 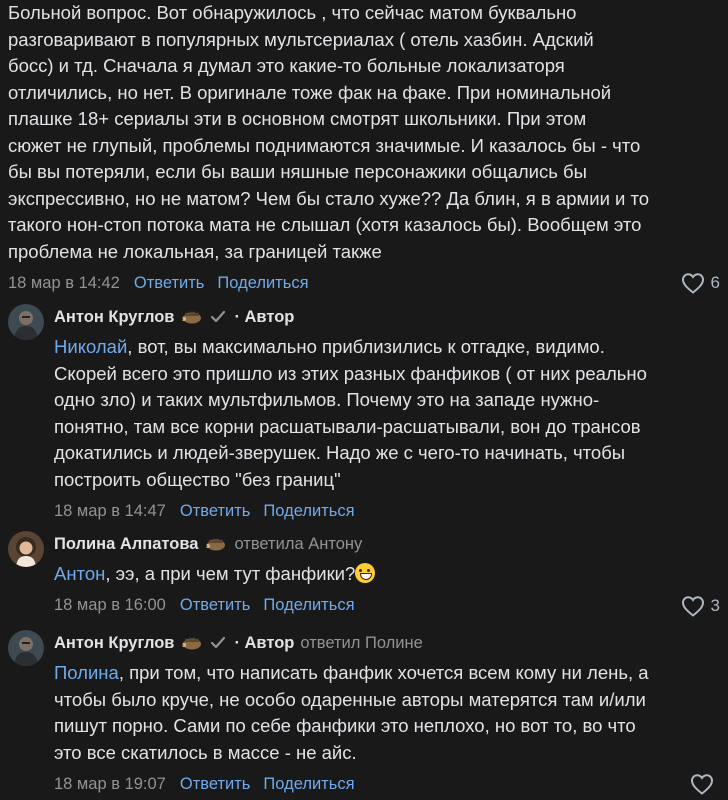 I want to click on author-name: Полина Алпатова, so click(x=126, y=544).